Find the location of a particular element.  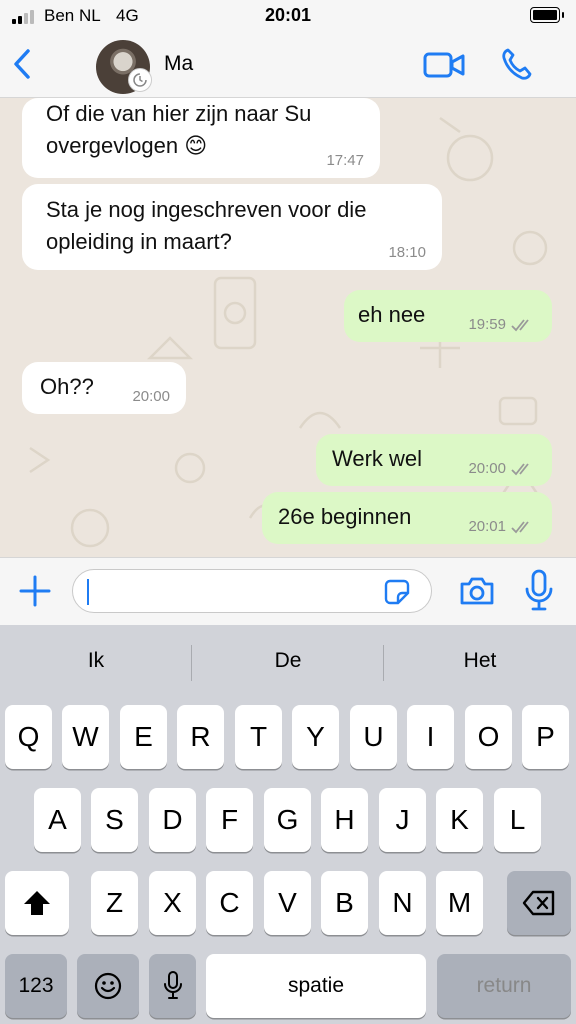

sticker-icon is located at coordinates (397, 592).